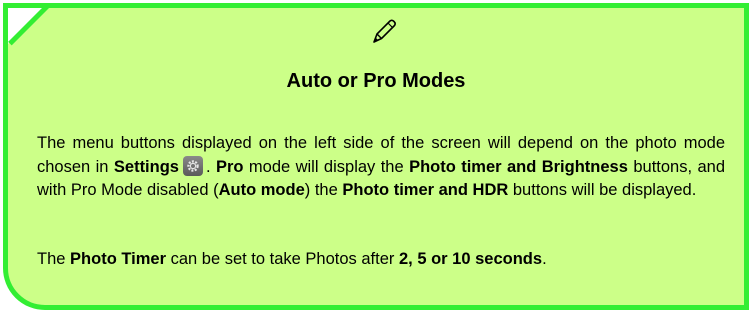  Describe the element at coordinates (518, 166) in the screenshot. I see `photo-timer-brightness-label: Photo timer and Brightness` at that location.